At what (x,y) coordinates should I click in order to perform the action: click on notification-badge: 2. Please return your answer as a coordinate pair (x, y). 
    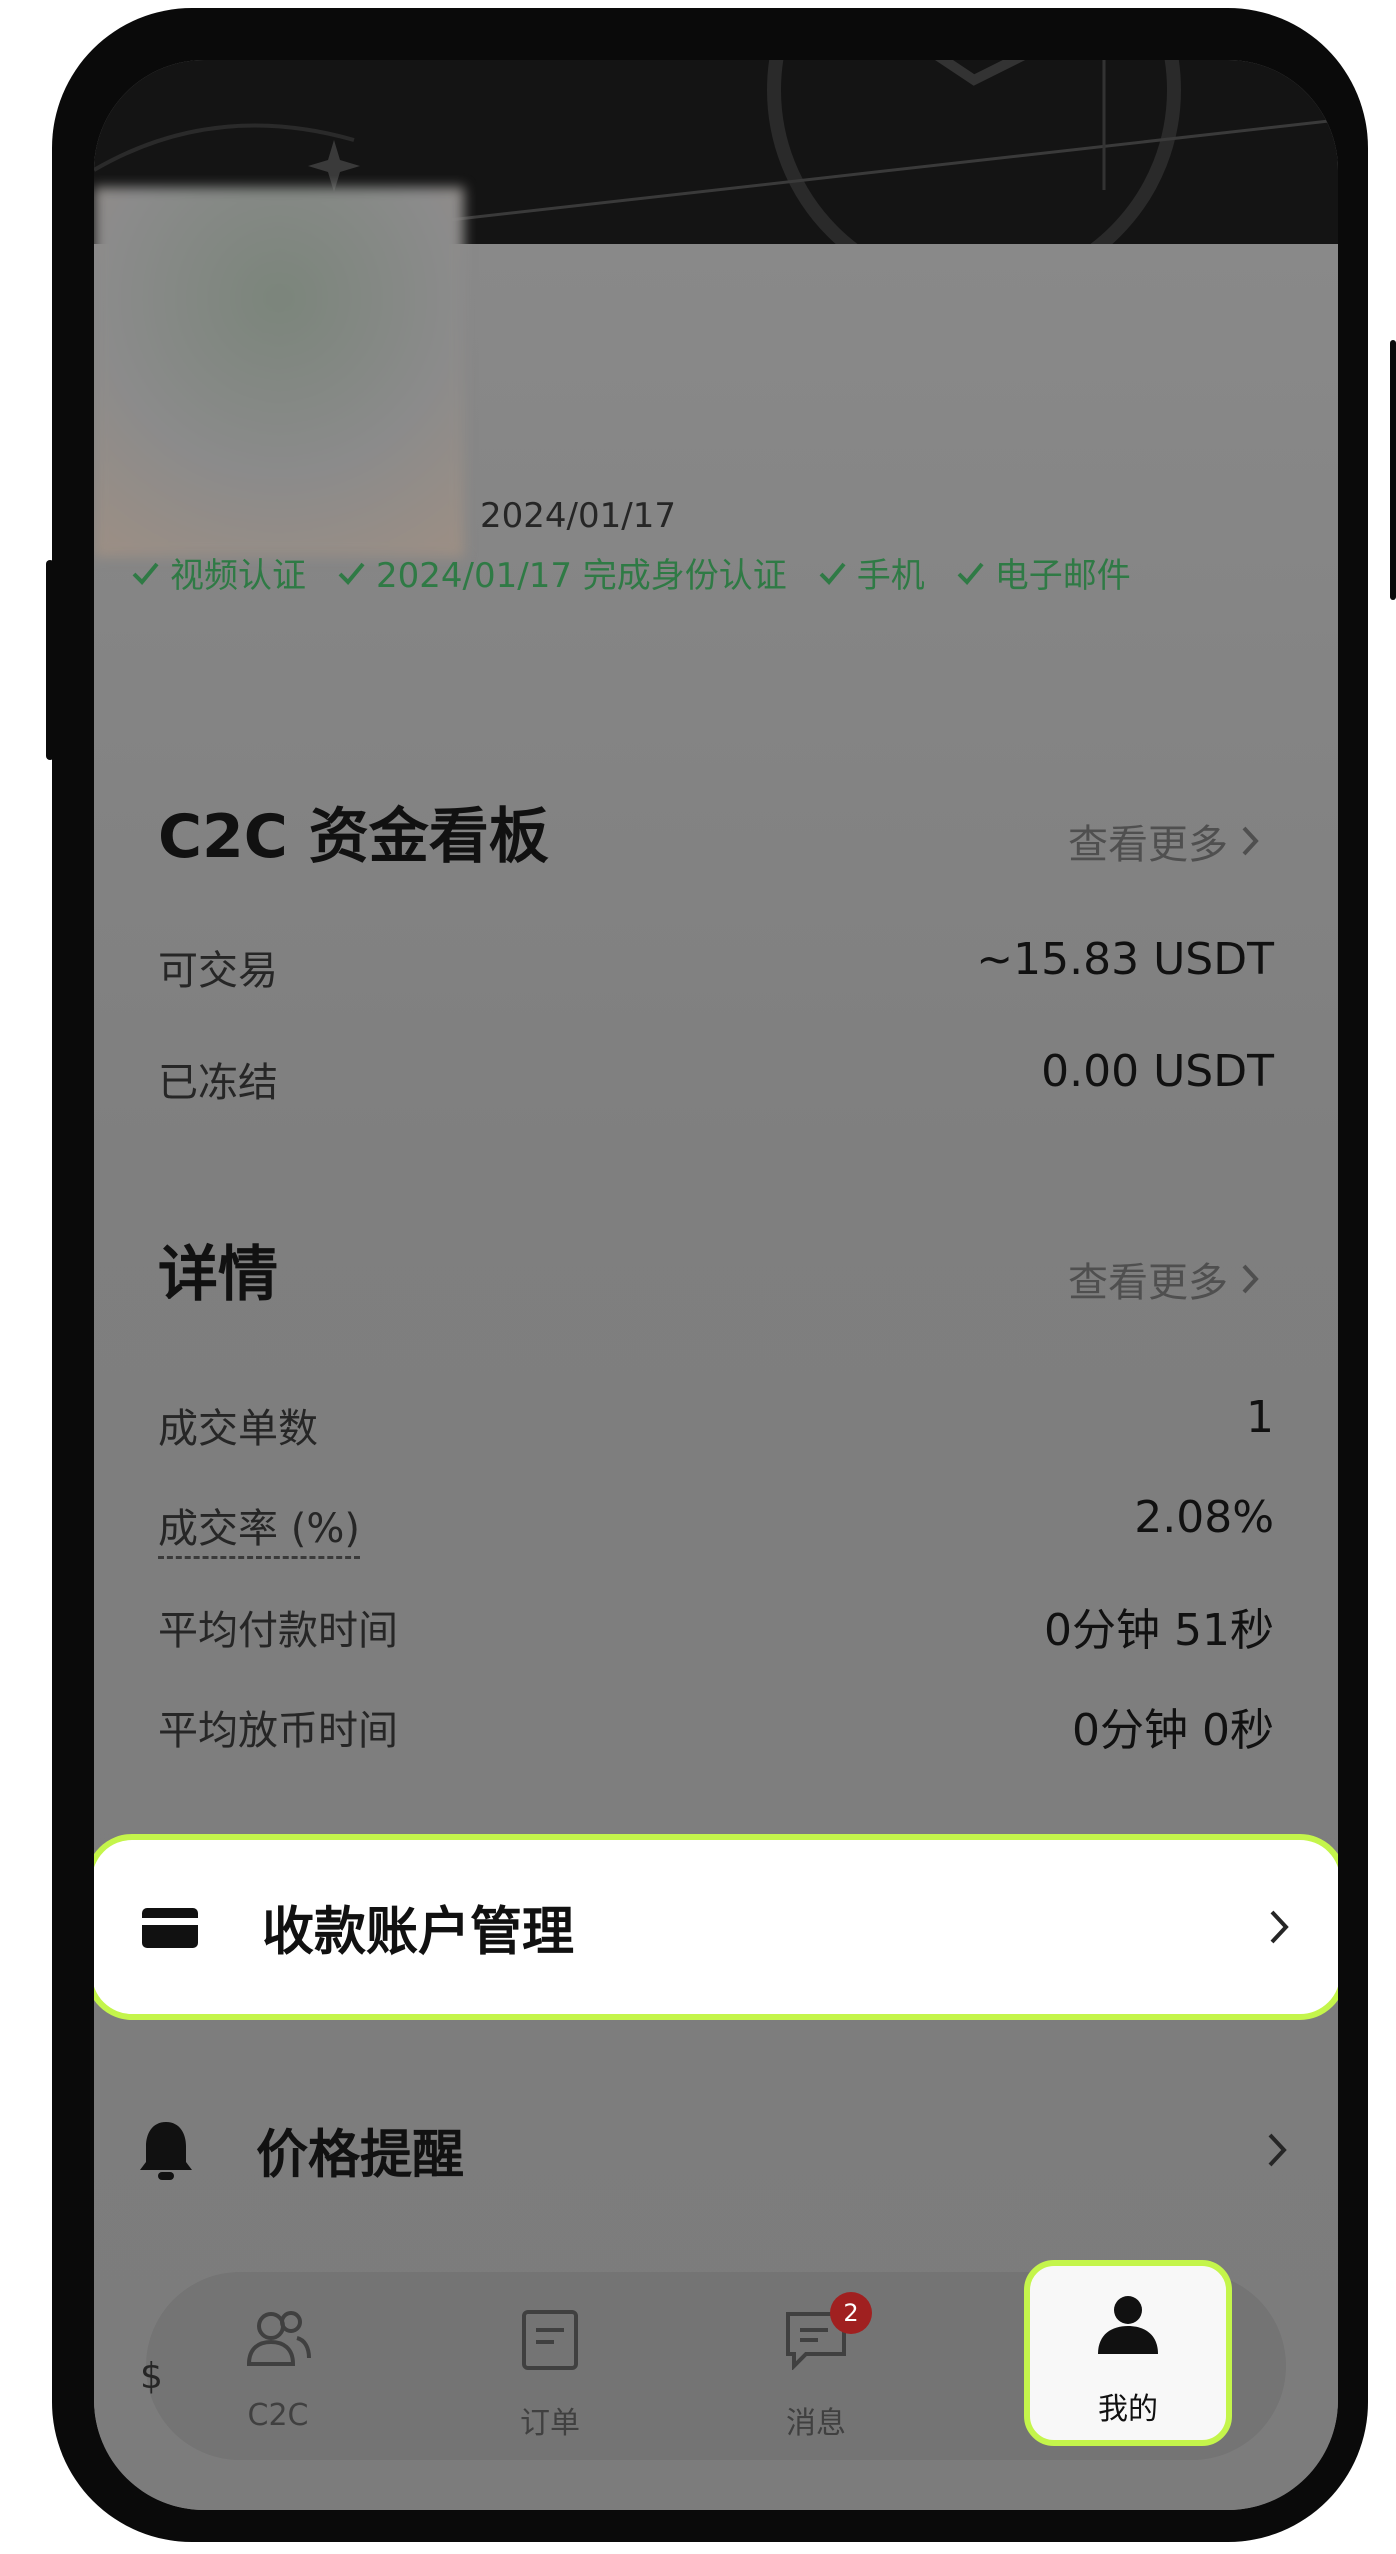
    Looking at the image, I should click on (851, 2313).